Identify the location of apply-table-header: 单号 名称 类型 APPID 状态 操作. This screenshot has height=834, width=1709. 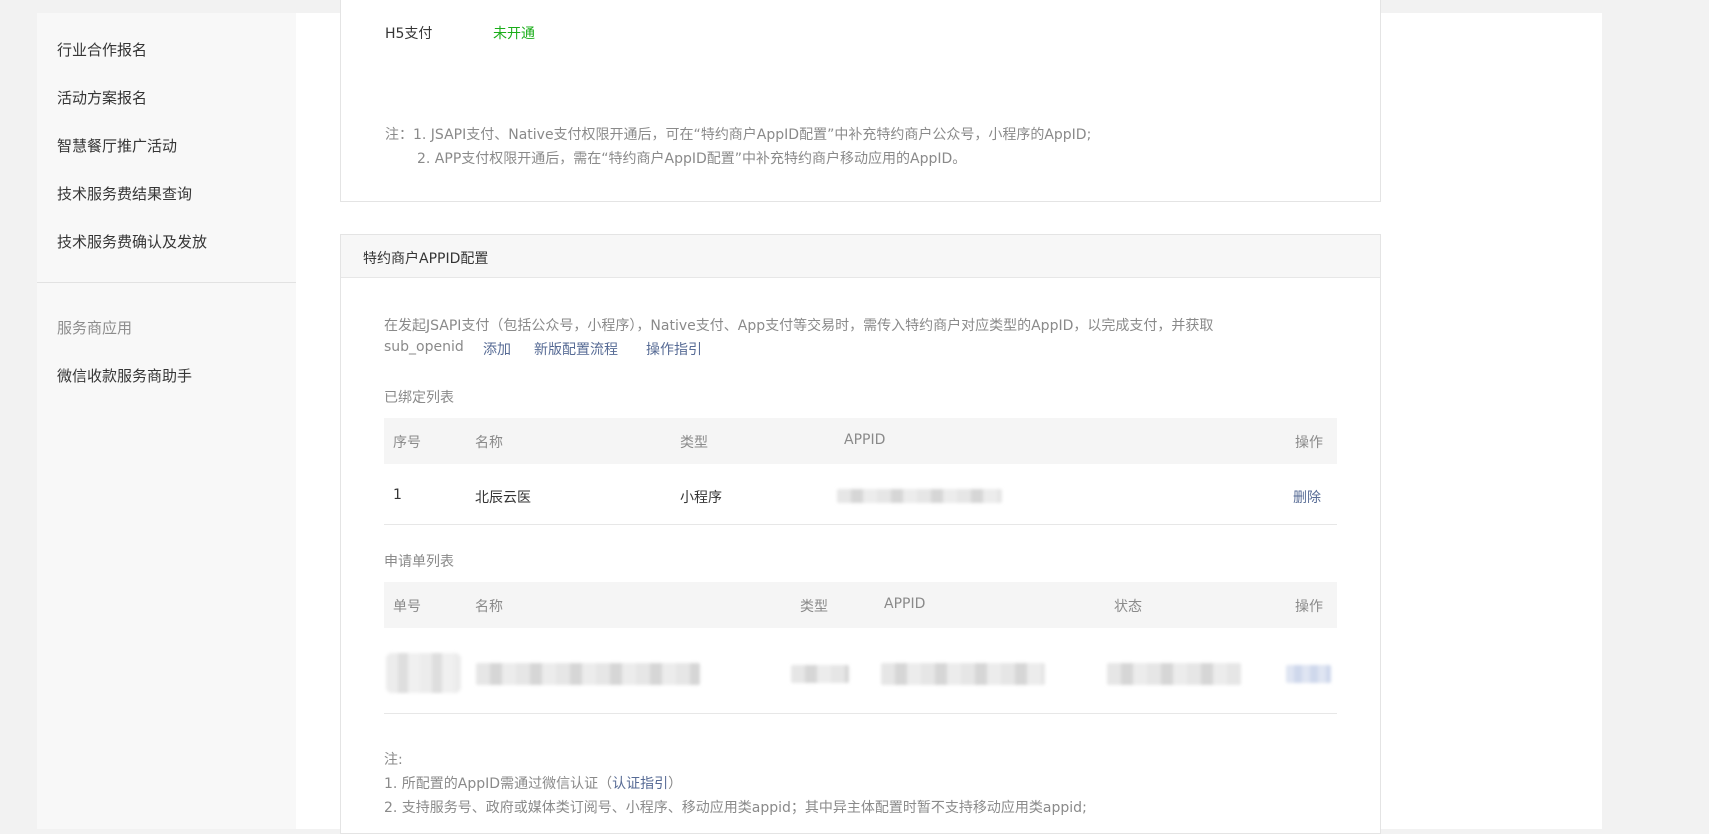
(860, 605).